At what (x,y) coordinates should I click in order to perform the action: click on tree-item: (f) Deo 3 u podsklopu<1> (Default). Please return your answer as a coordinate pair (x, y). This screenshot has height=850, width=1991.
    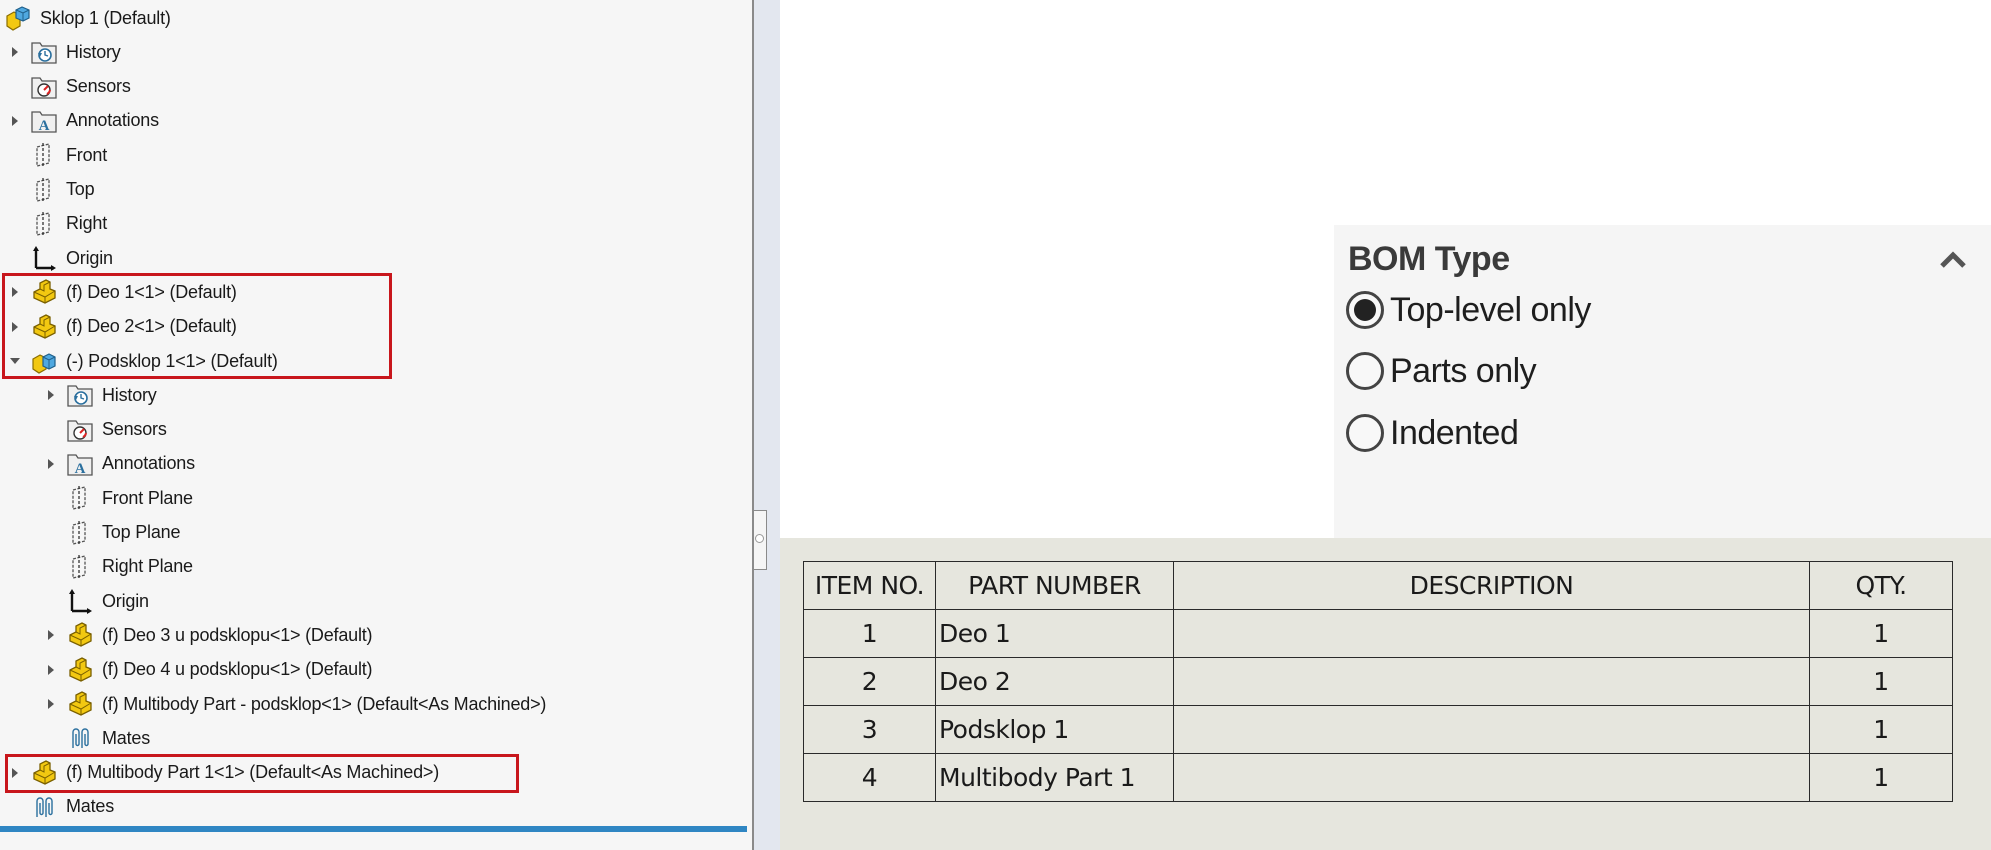
    Looking at the image, I should click on (208, 635).